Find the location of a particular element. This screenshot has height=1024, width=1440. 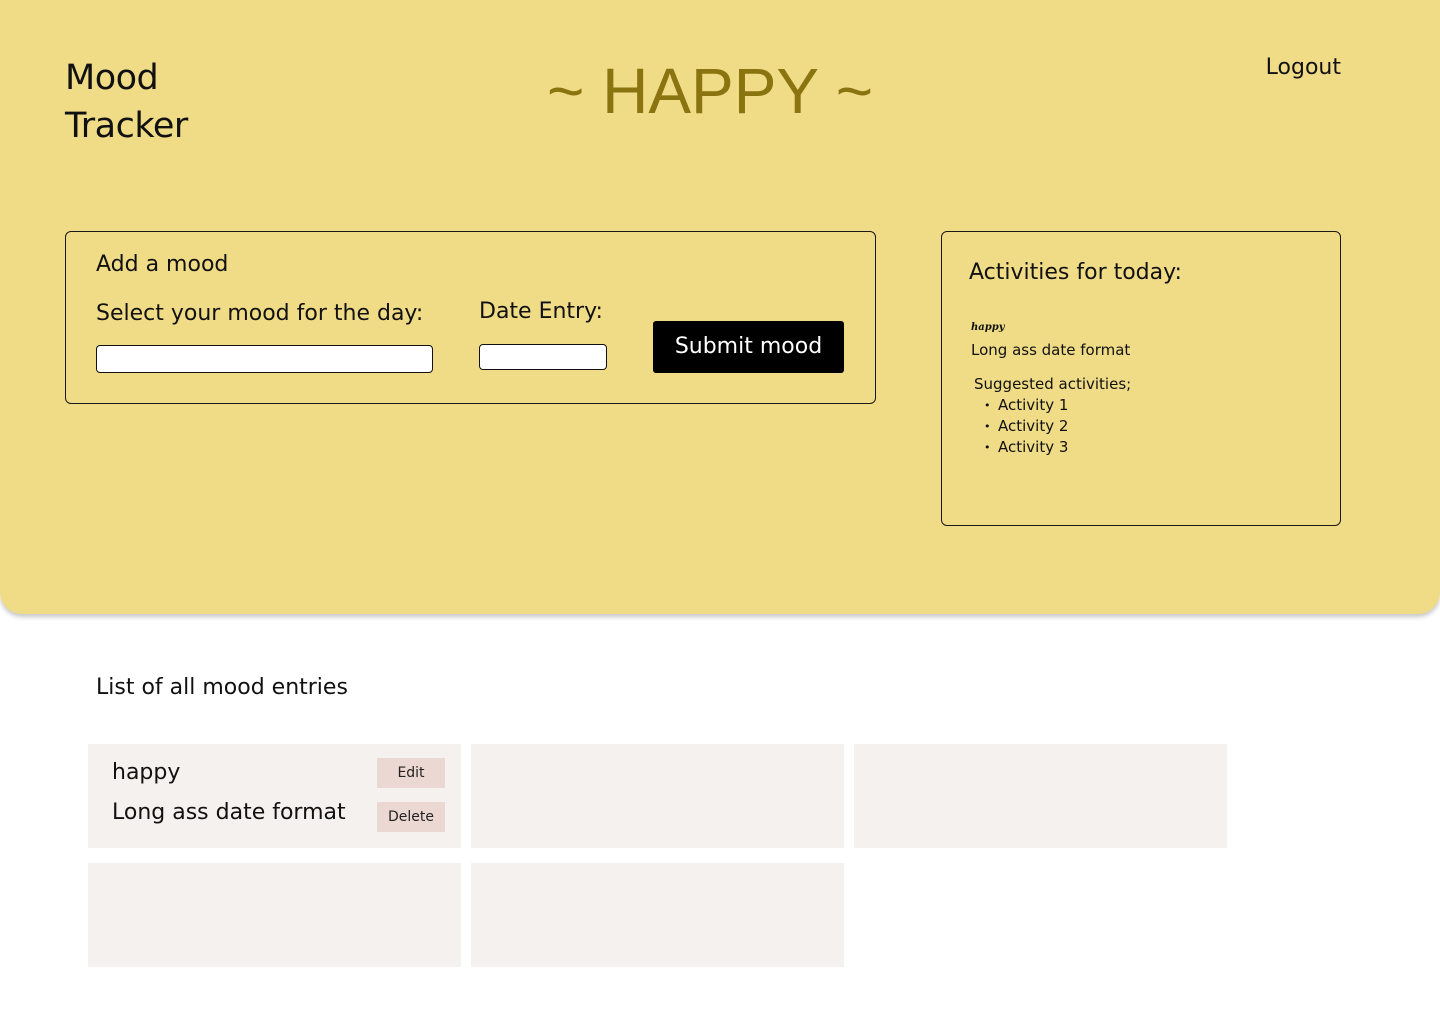

mood-select-label: Select your mood for the day: is located at coordinates (260, 313).